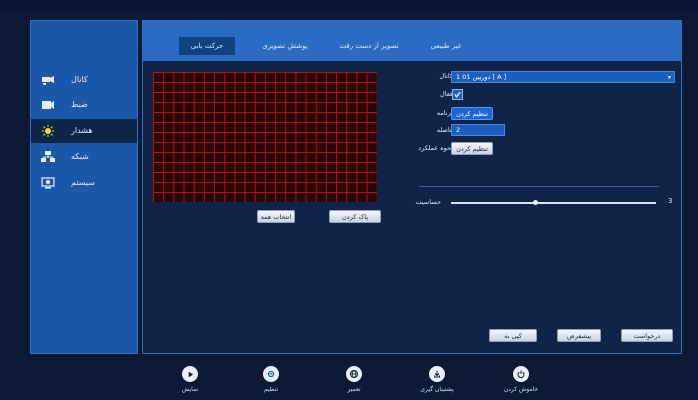 The width and height of the screenshot is (698, 400). I want to click on sidebar-item-channel: کانال, so click(84, 80).